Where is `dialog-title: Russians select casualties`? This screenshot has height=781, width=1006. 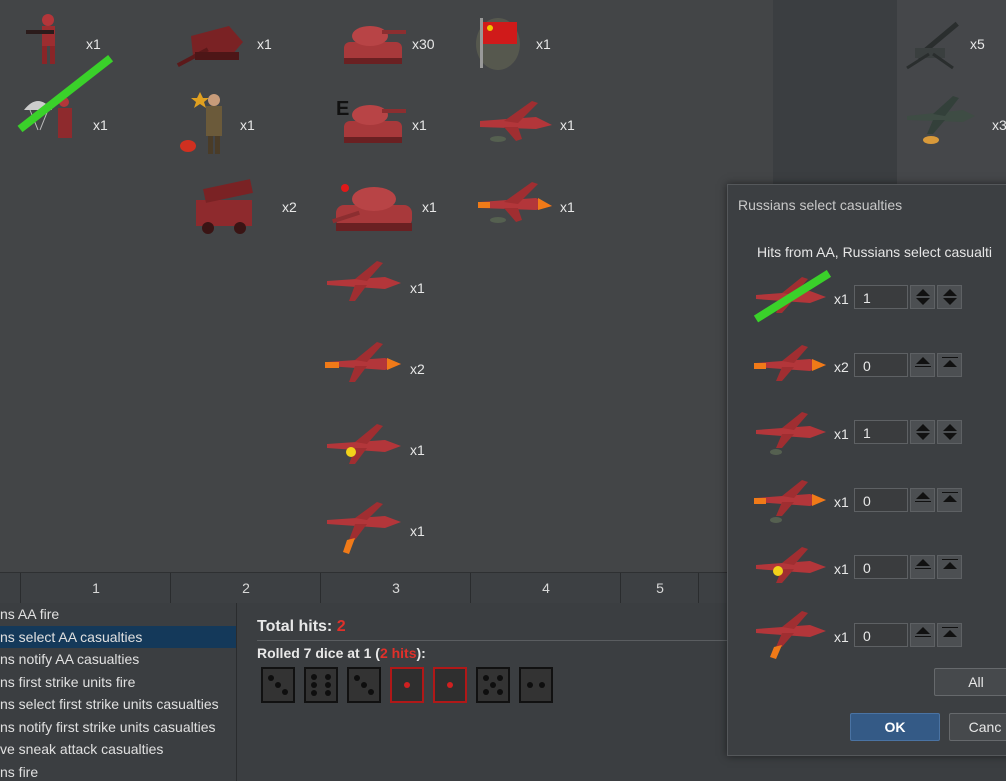 dialog-title: Russians select casualties is located at coordinates (820, 205).